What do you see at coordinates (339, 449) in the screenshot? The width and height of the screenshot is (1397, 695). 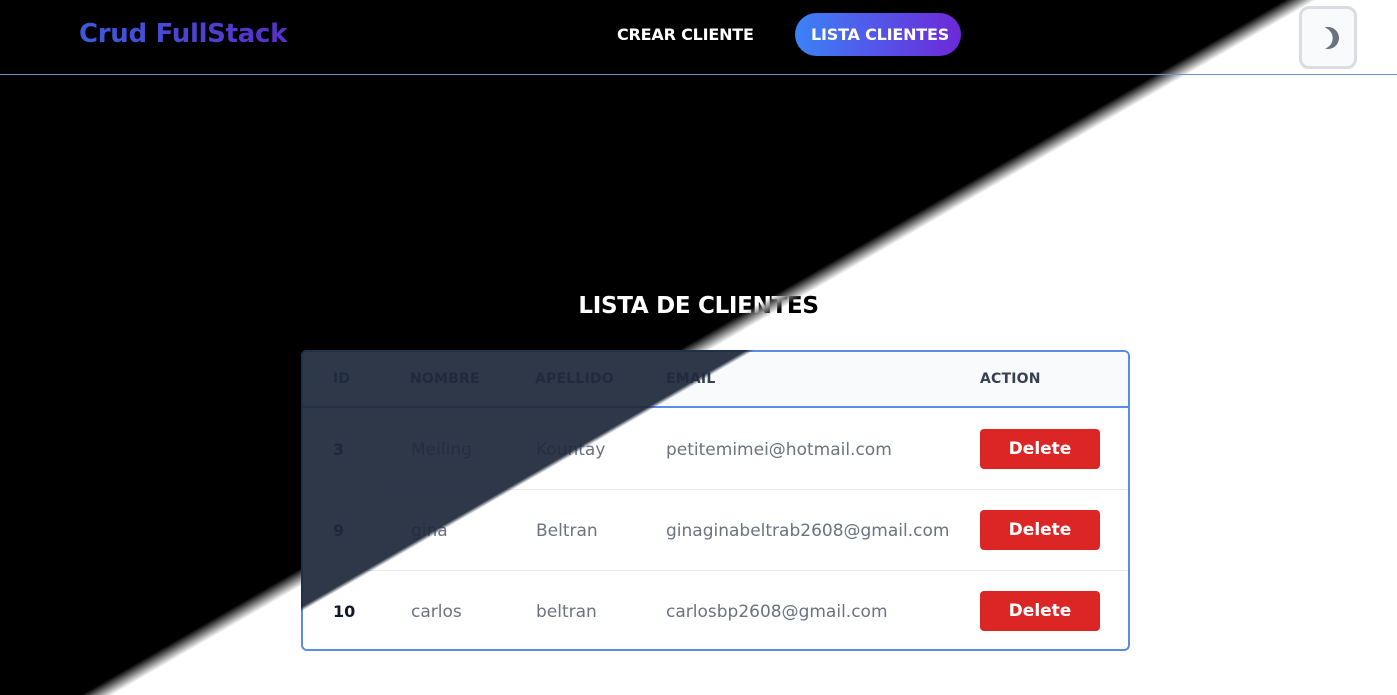 I see `cell-id: 3` at bounding box center [339, 449].